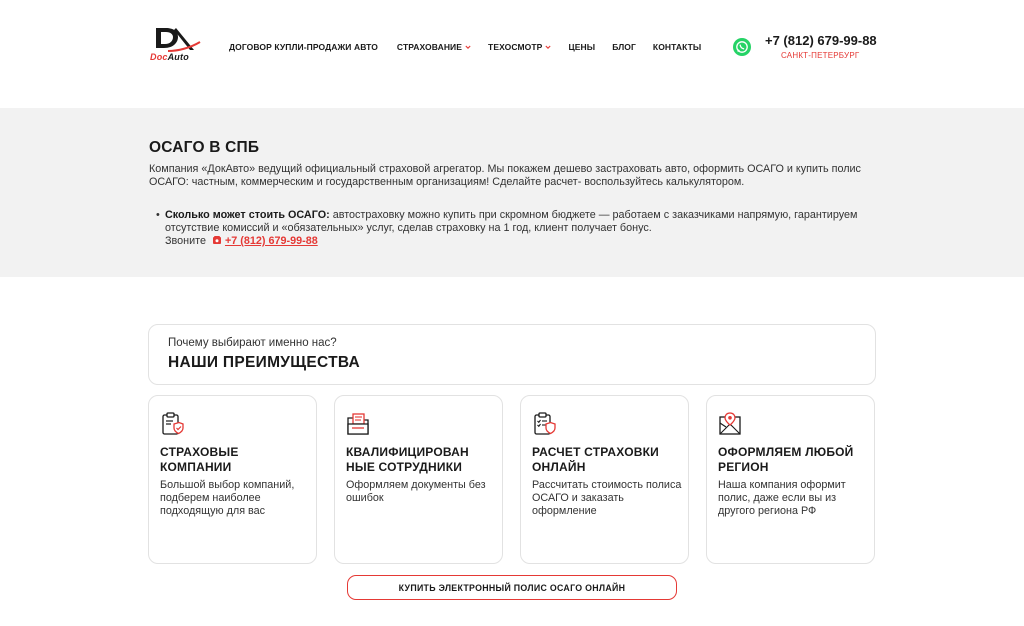 The width and height of the screenshot is (1024, 626). Describe the element at coordinates (730, 423) in the screenshot. I see `map-pin-icon` at that location.